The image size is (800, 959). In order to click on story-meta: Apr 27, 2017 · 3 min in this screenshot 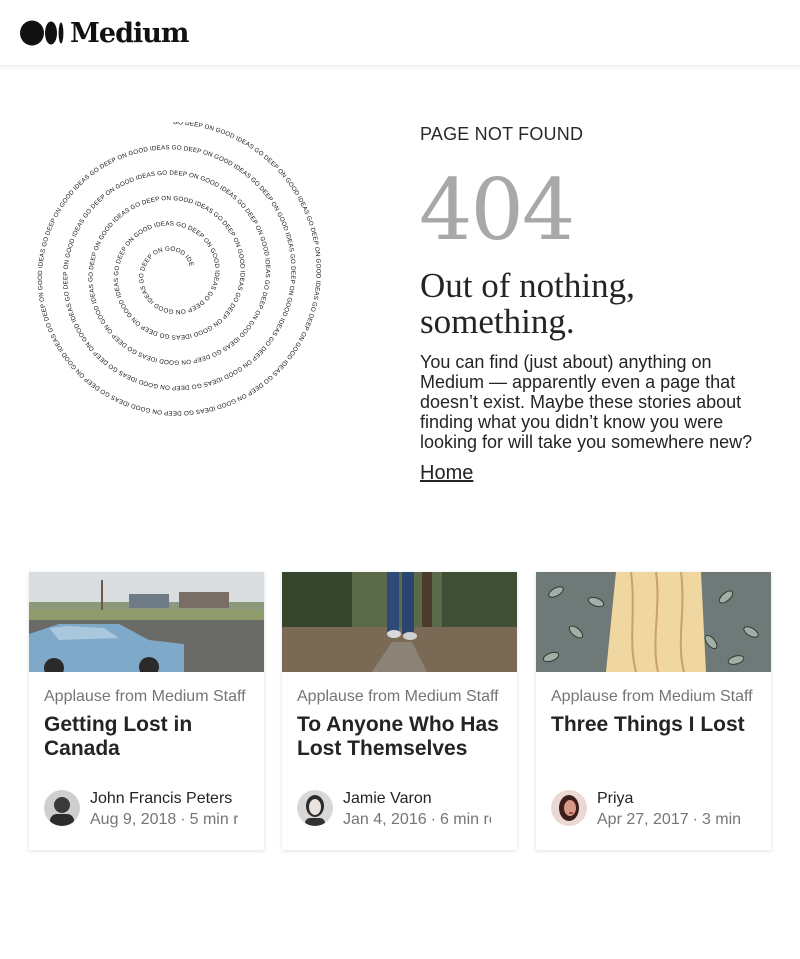, I will do `click(669, 819)`.